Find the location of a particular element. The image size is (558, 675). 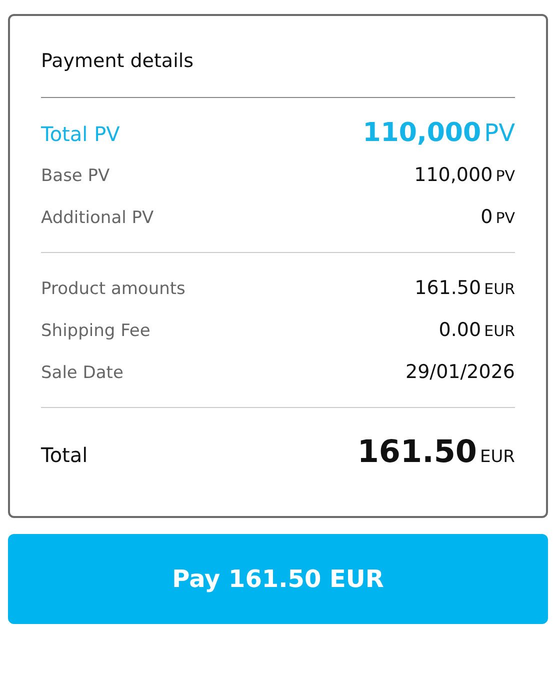

row-value: 29/01/2026 is located at coordinates (460, 372).